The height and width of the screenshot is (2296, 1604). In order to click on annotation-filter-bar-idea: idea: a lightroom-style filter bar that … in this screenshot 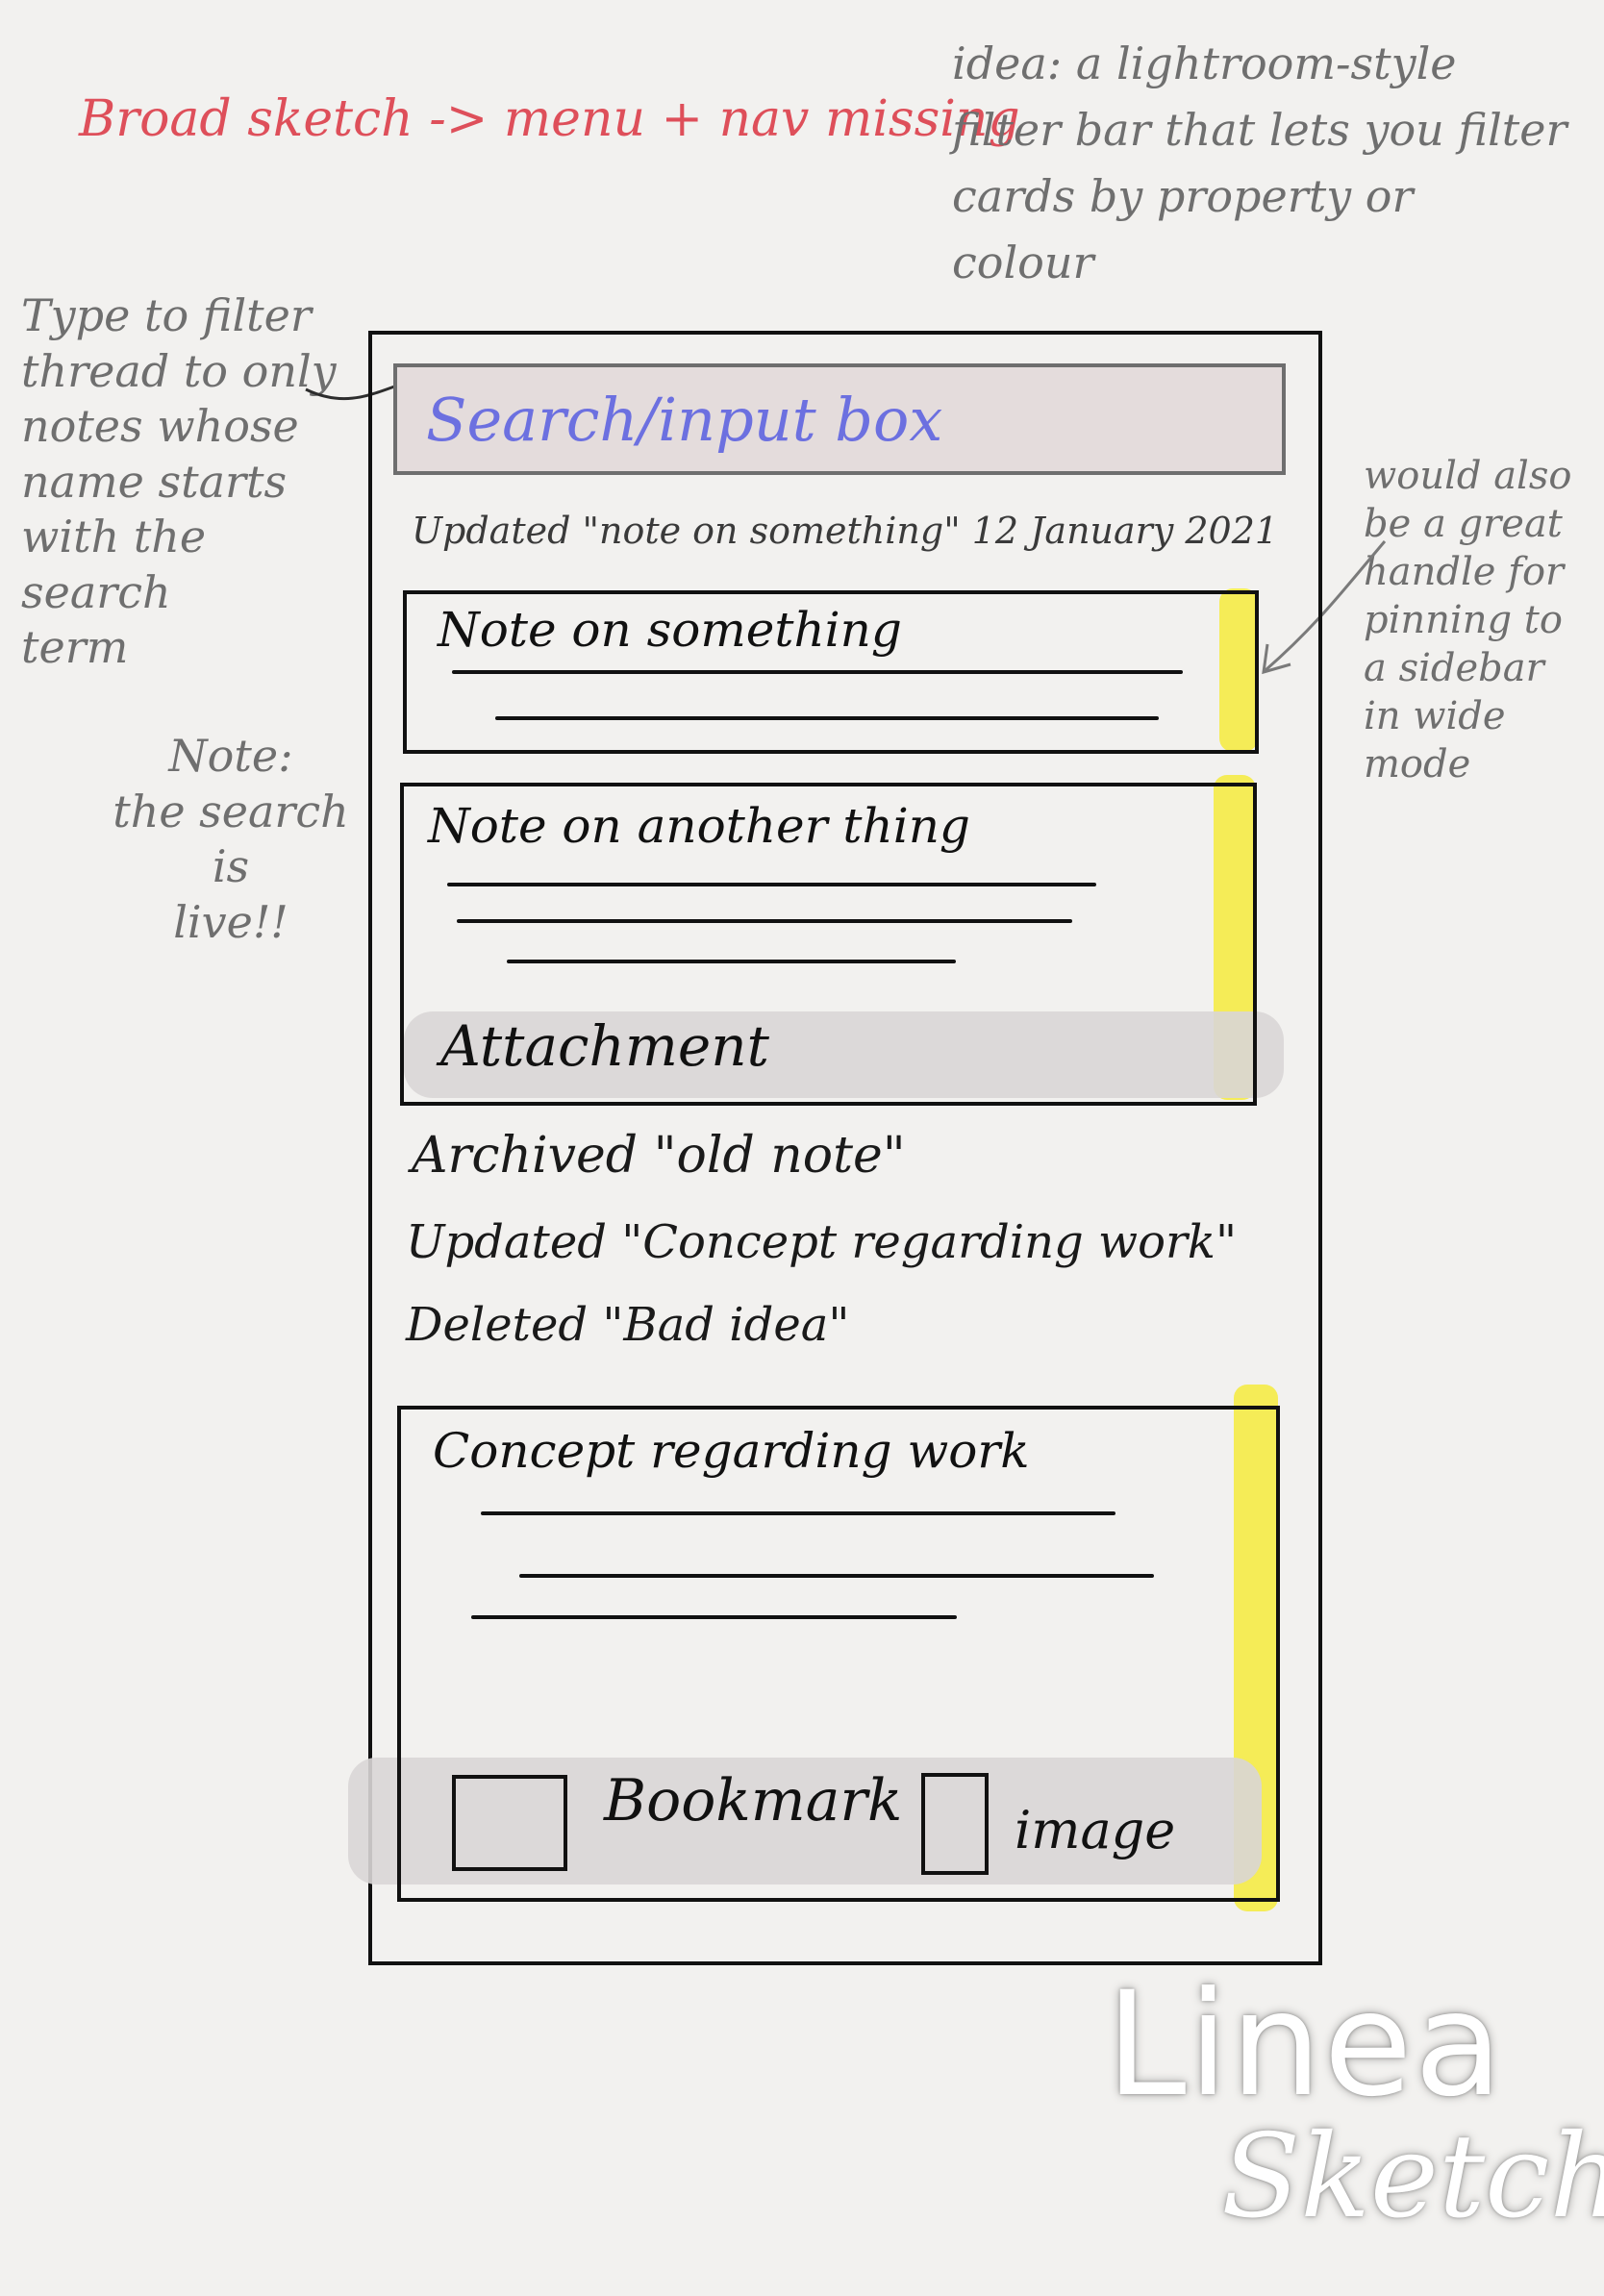, I will do `click(1259, 162)`.